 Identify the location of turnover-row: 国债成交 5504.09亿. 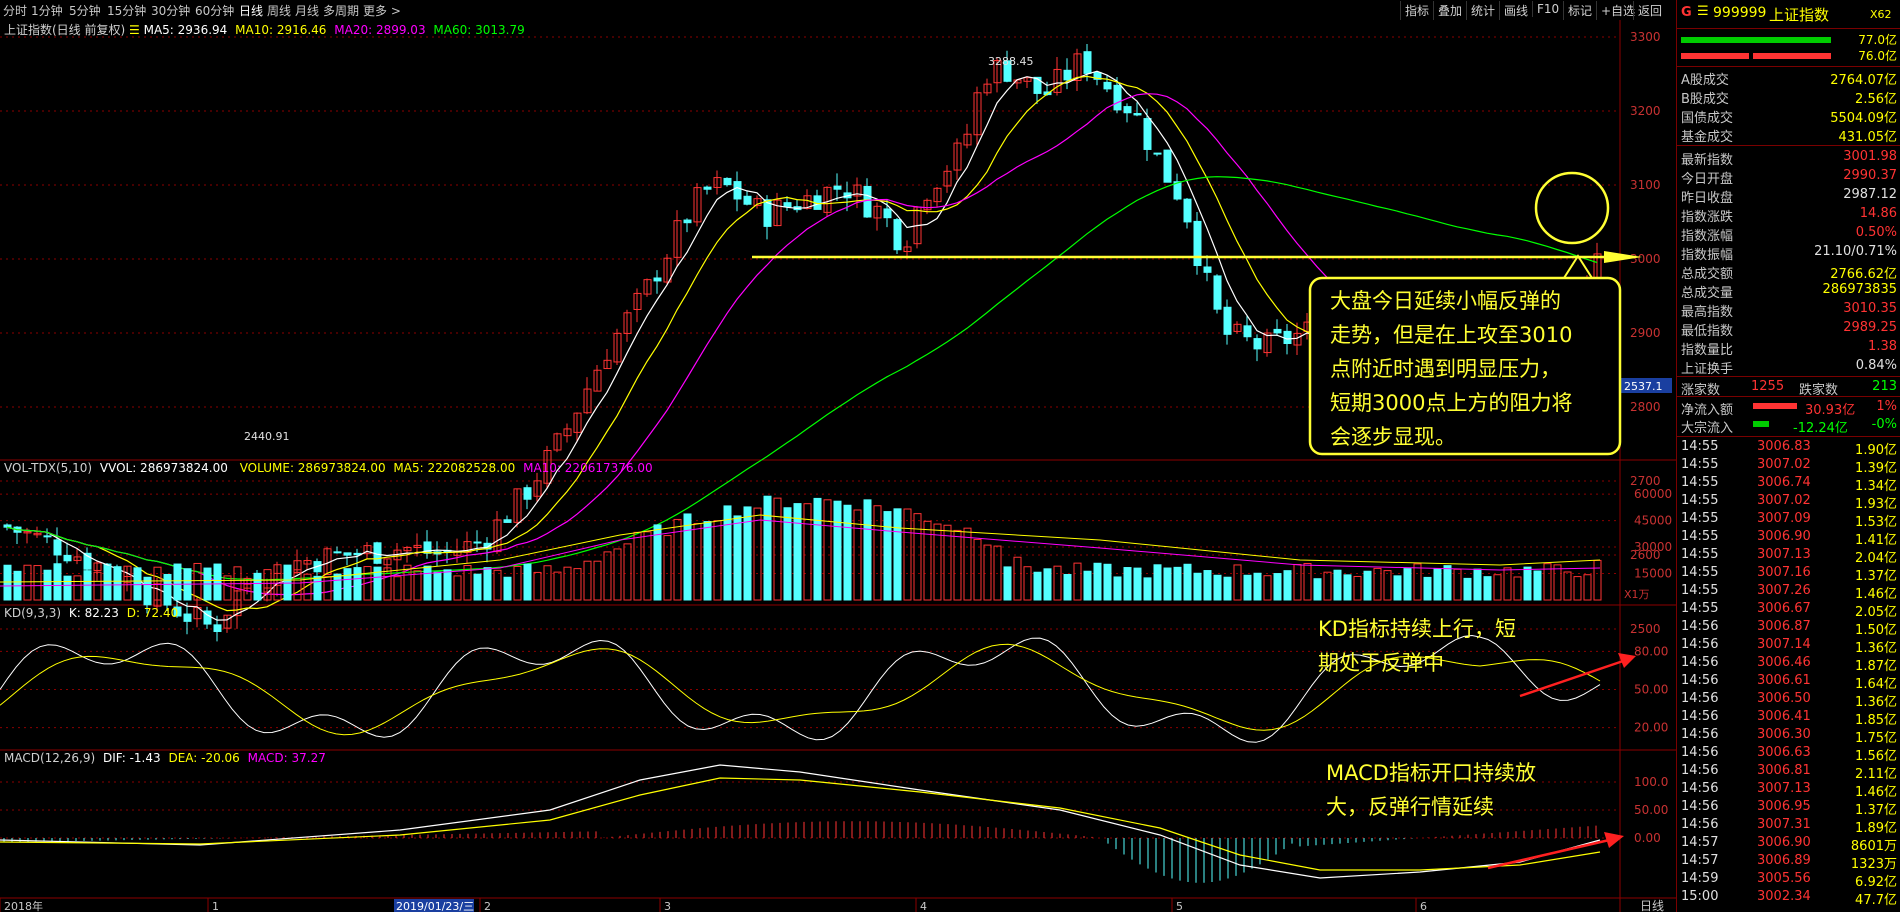
(1789, 116).